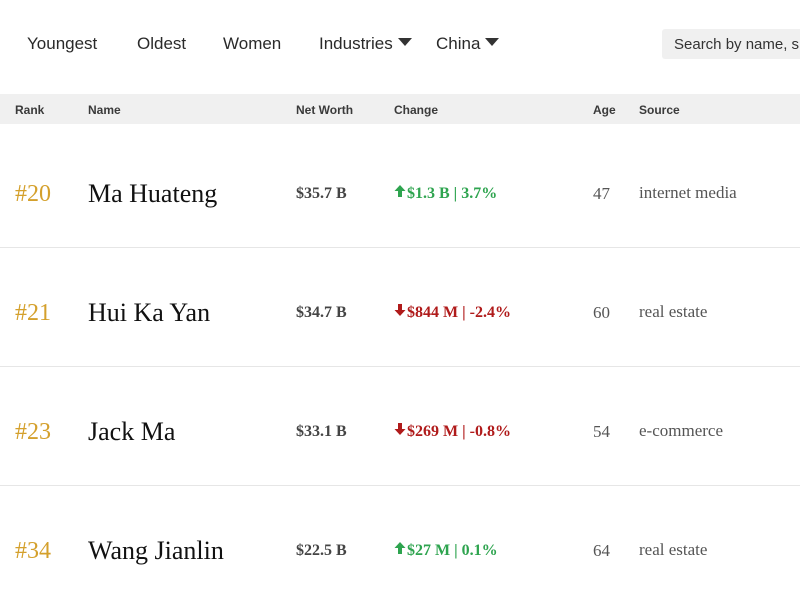 This screenshot has width=800, height=600. I want to click on net-worth-value: $34.7 B, so click(321, 312).